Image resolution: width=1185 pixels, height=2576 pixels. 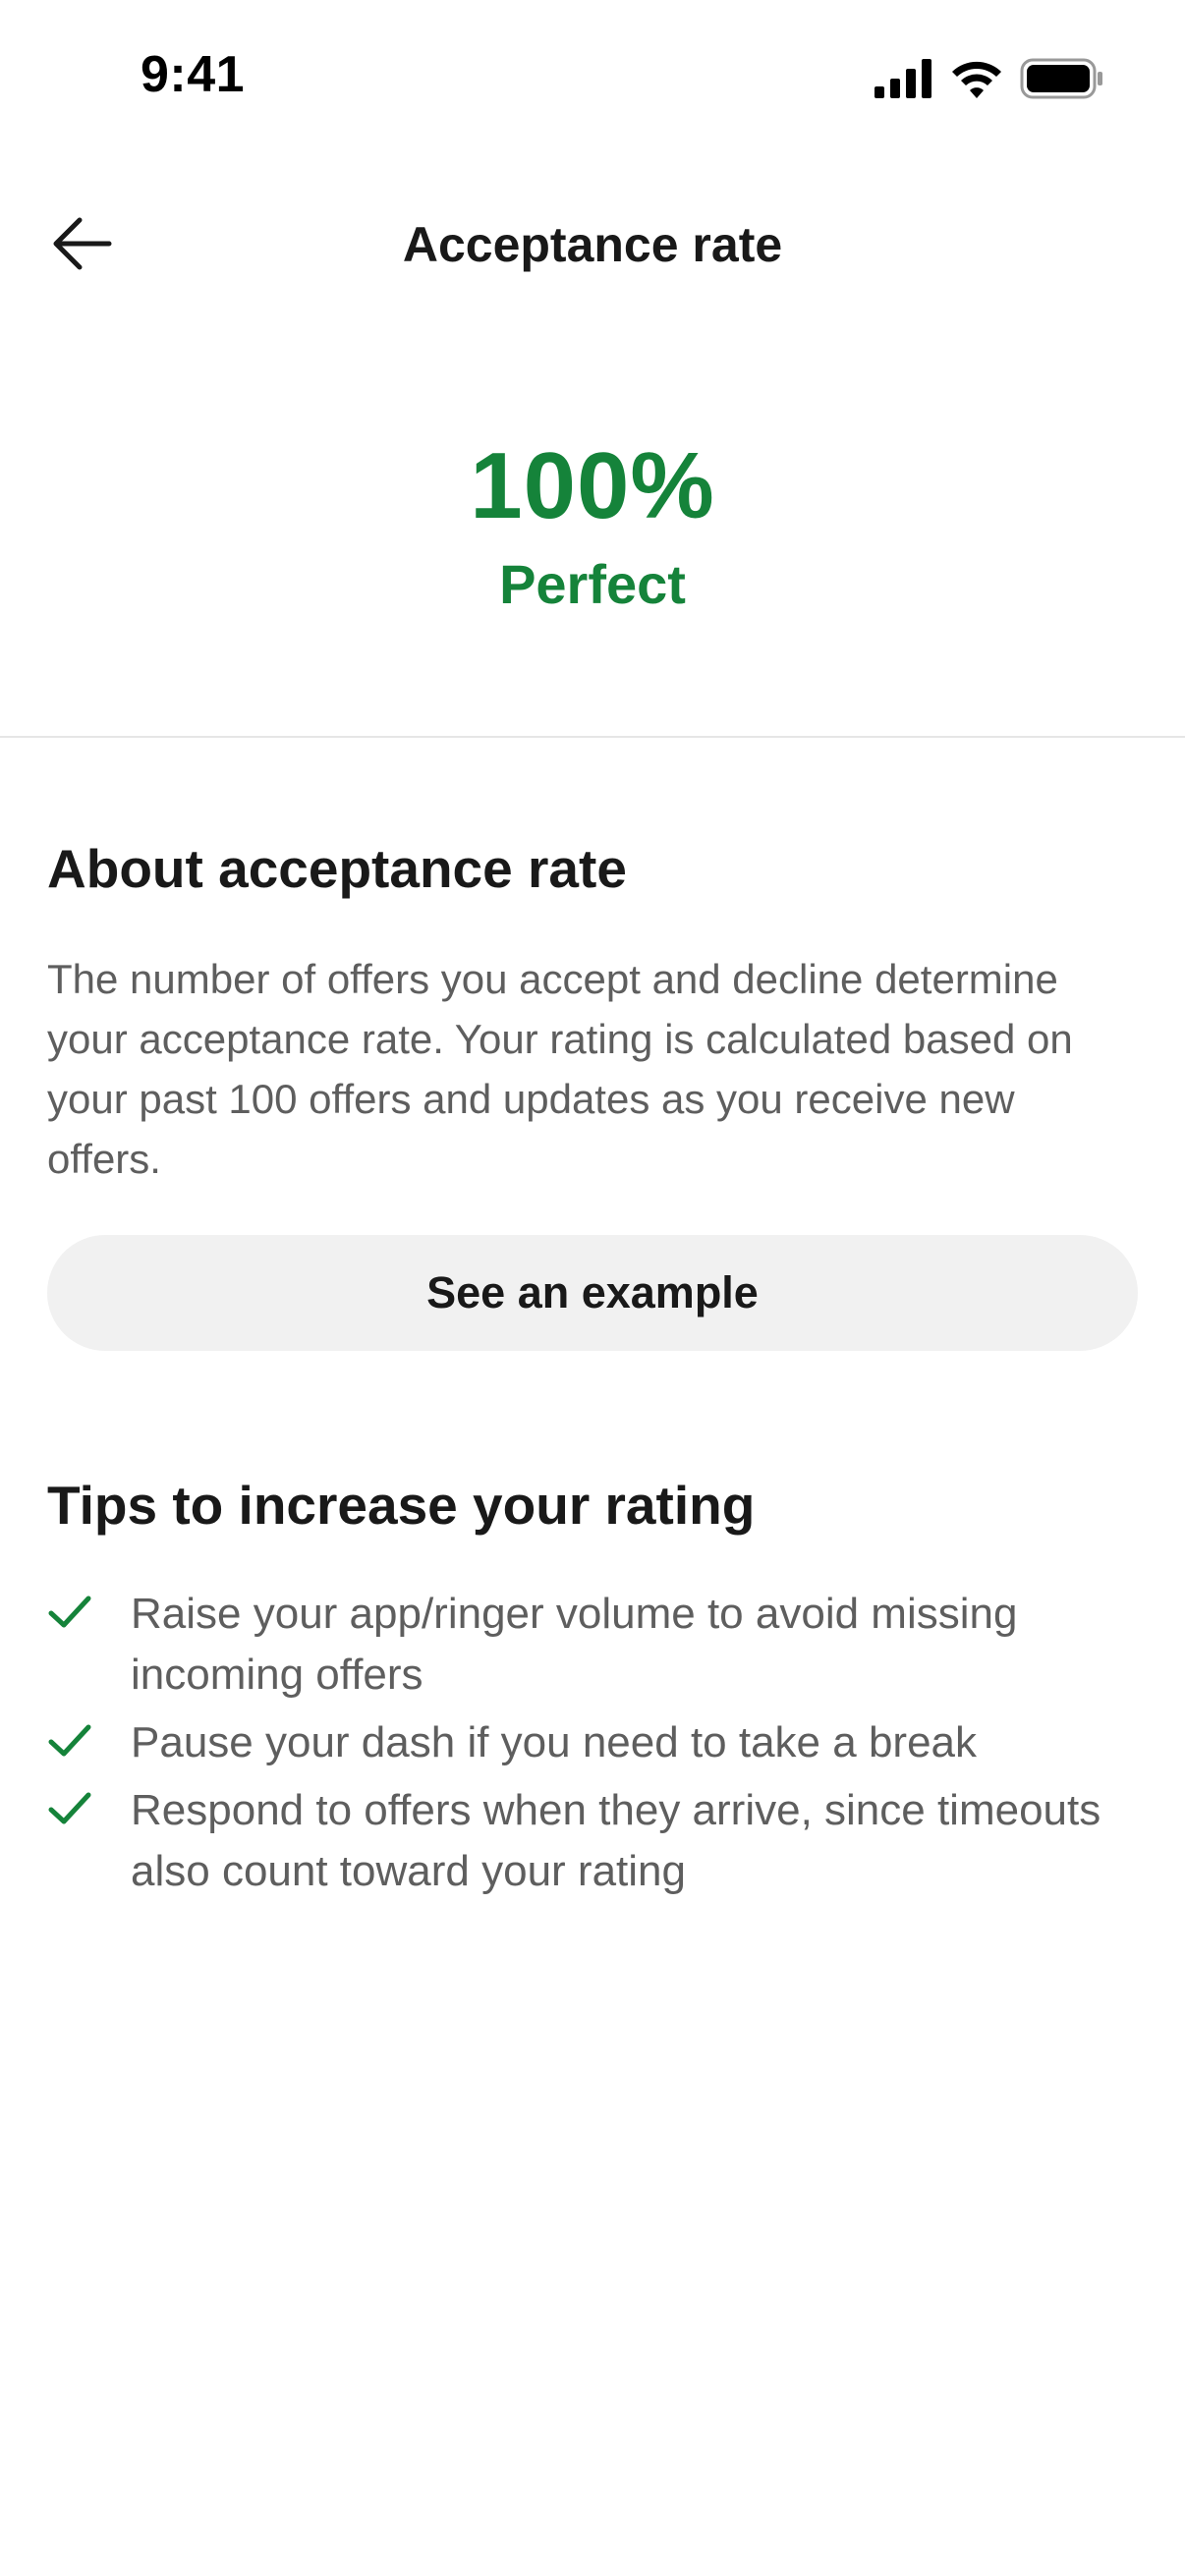 I want to click on battery-icon, so click(x=1062, y=78).